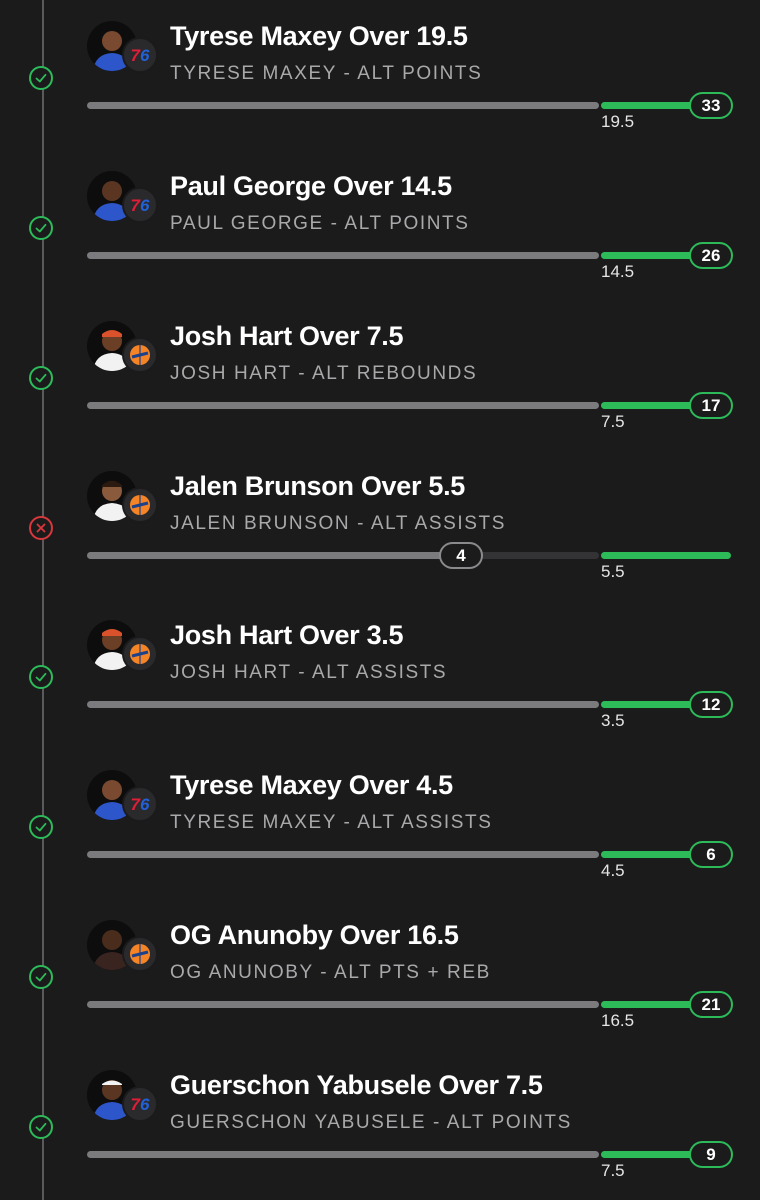  I want to click on leg-subtitle: GUERSCHON YABUSELE - ALT POINTS, so click(371, 1122).